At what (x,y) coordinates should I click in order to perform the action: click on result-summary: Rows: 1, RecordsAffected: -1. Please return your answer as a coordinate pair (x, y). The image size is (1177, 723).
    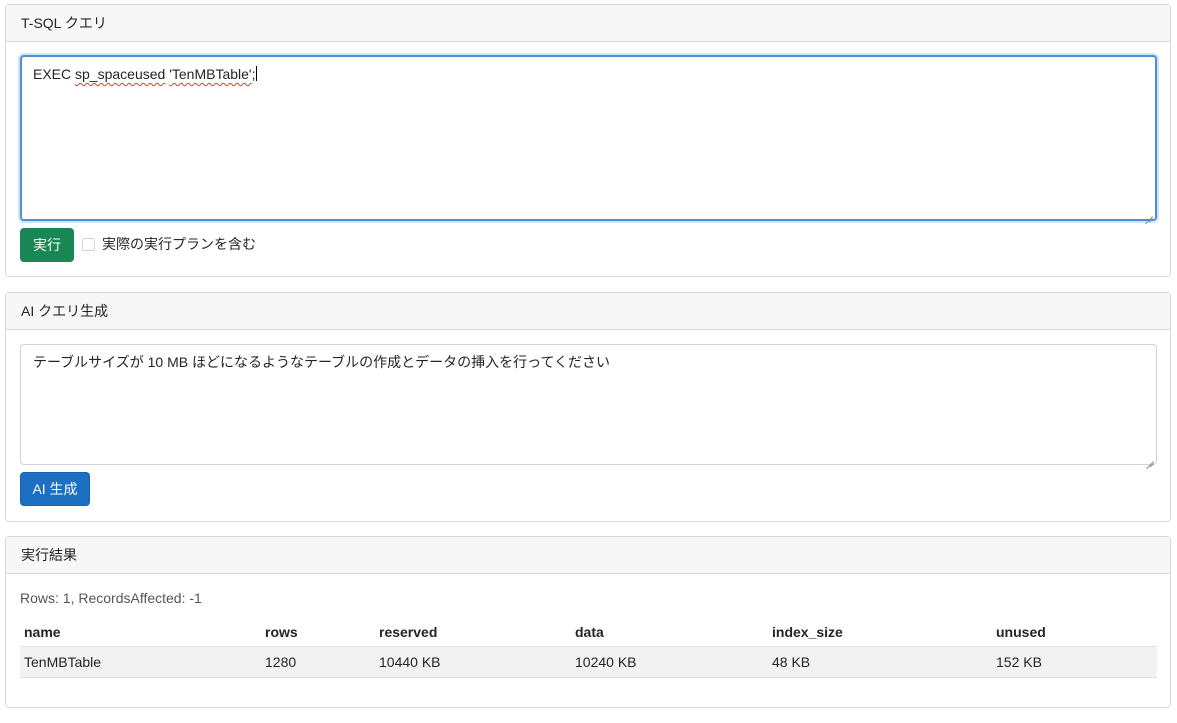
    Looking at the image, I should click on (111, 598).